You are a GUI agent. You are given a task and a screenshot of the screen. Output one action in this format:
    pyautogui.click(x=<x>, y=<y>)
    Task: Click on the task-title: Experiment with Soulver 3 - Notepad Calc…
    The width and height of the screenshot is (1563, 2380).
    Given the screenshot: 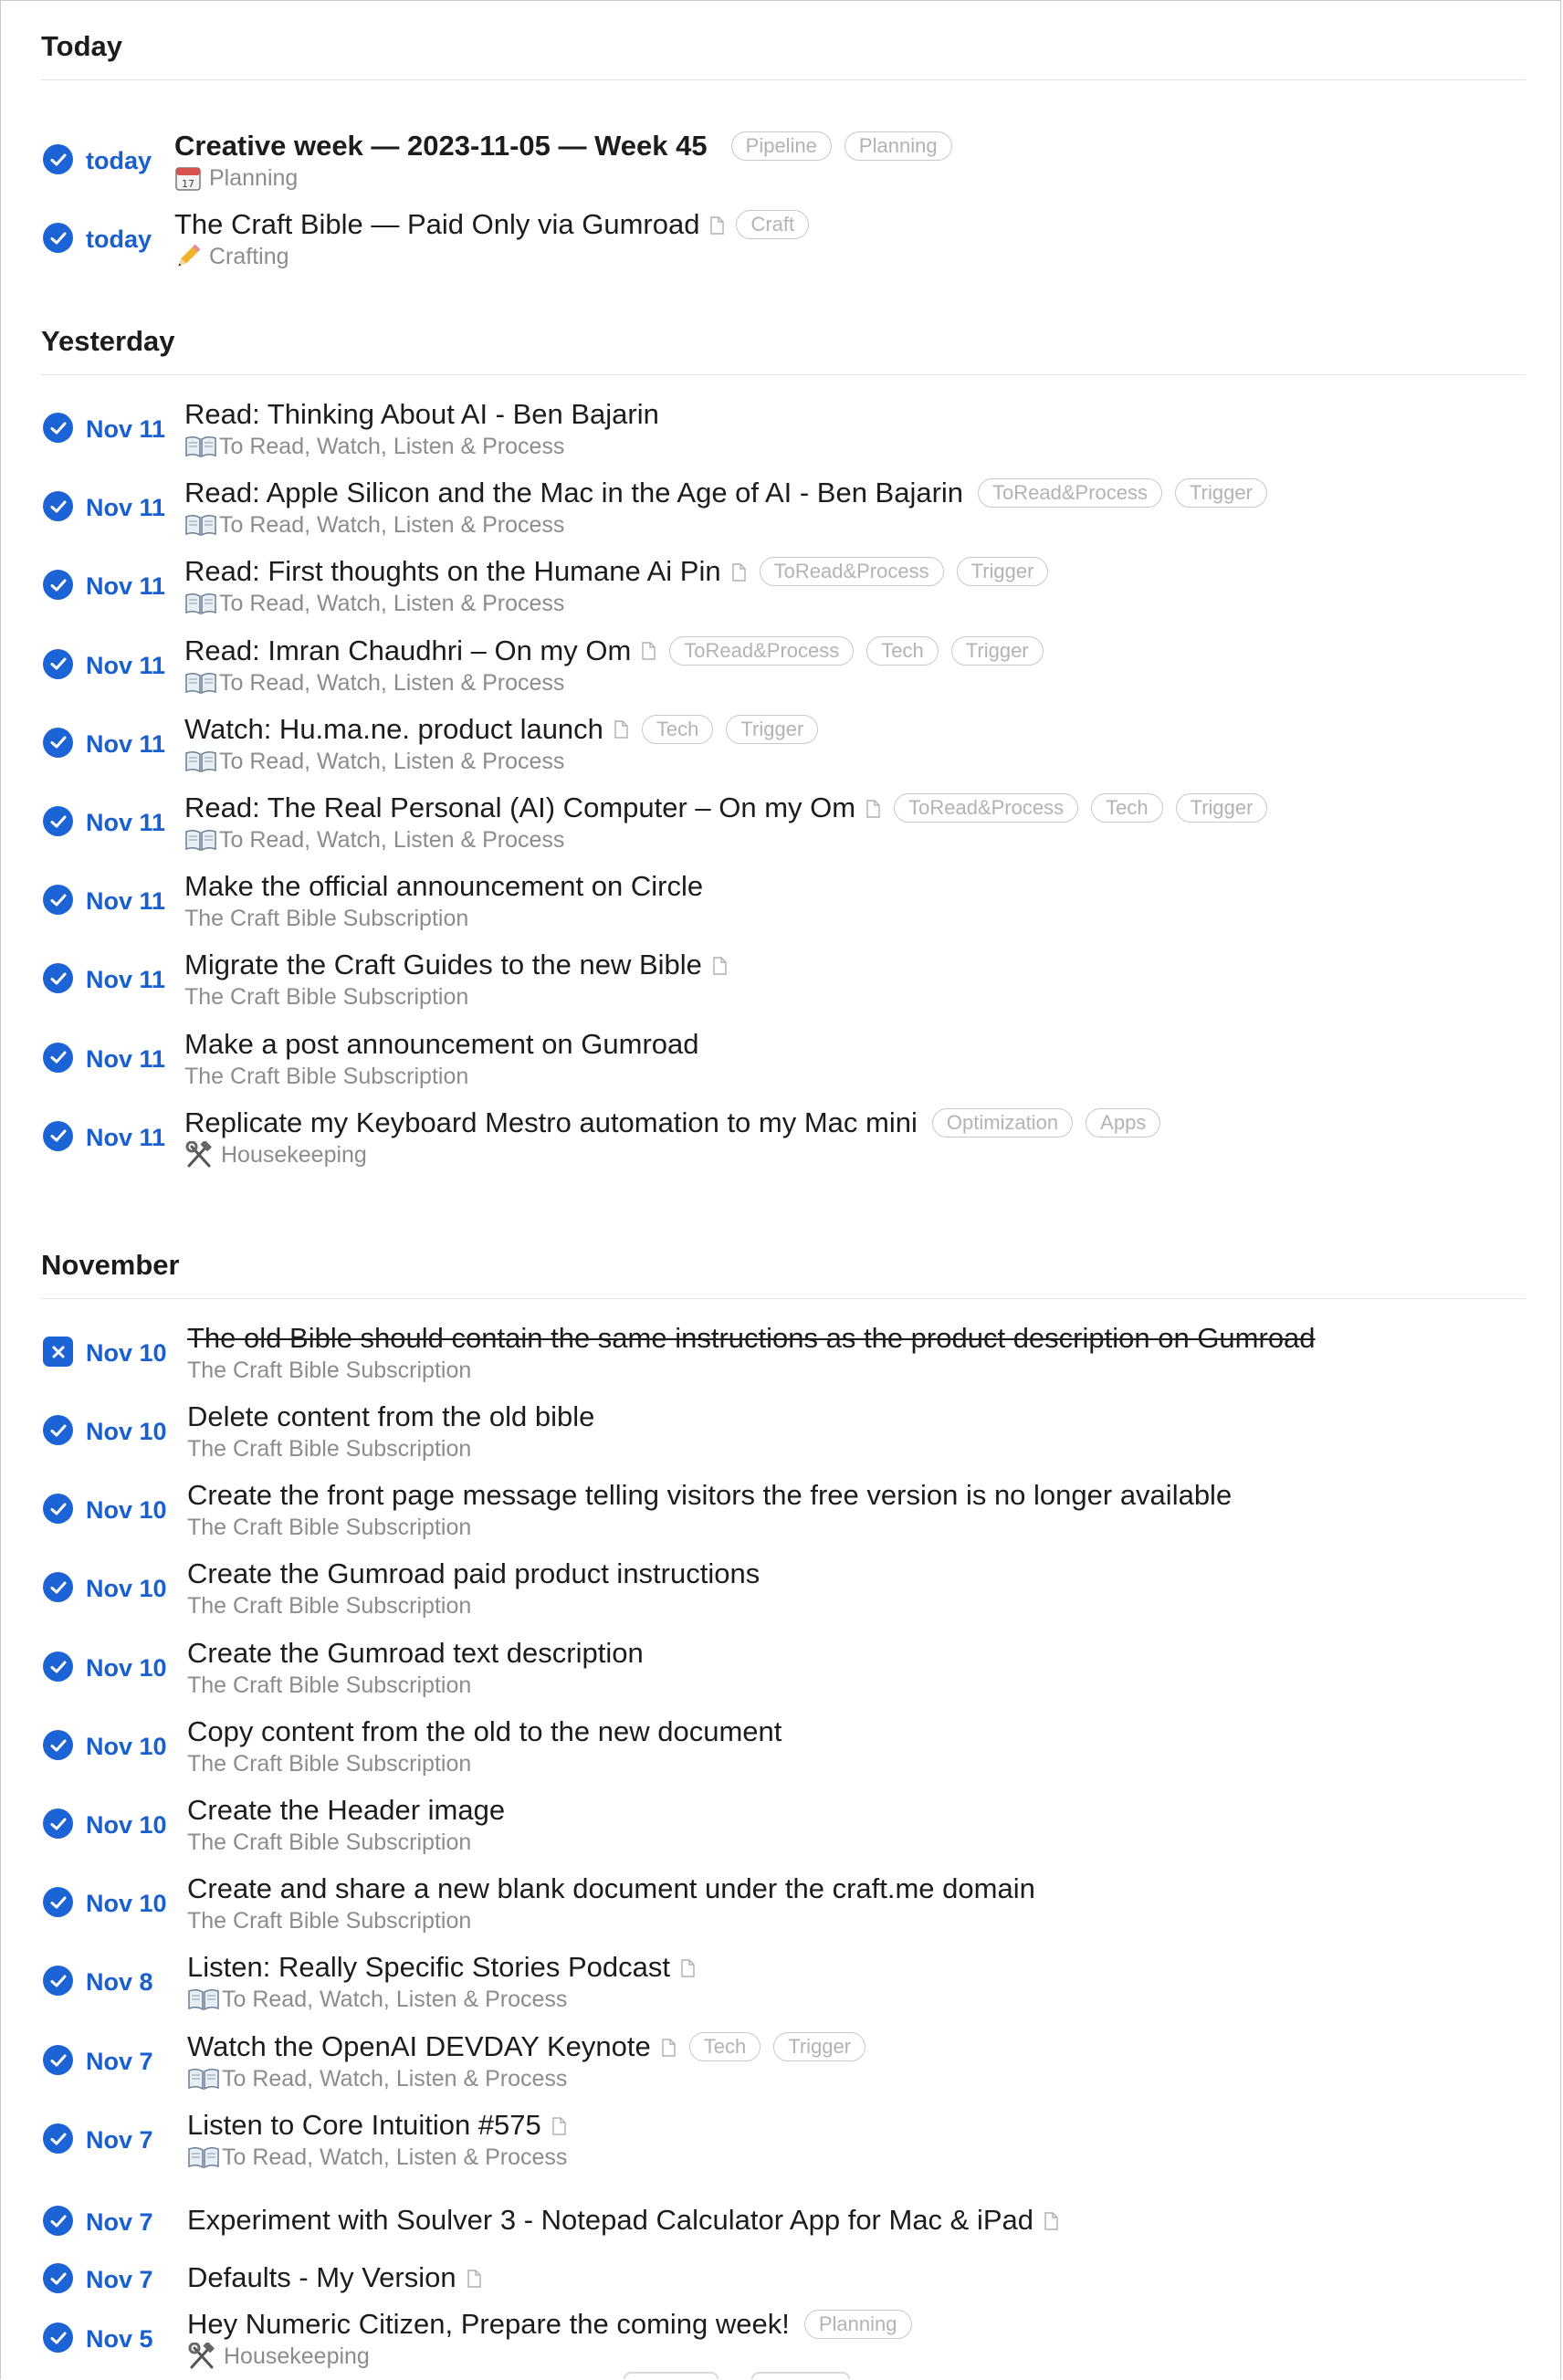 What is the action you would take?
    pyautogui.click(x=610, y=2220)
    